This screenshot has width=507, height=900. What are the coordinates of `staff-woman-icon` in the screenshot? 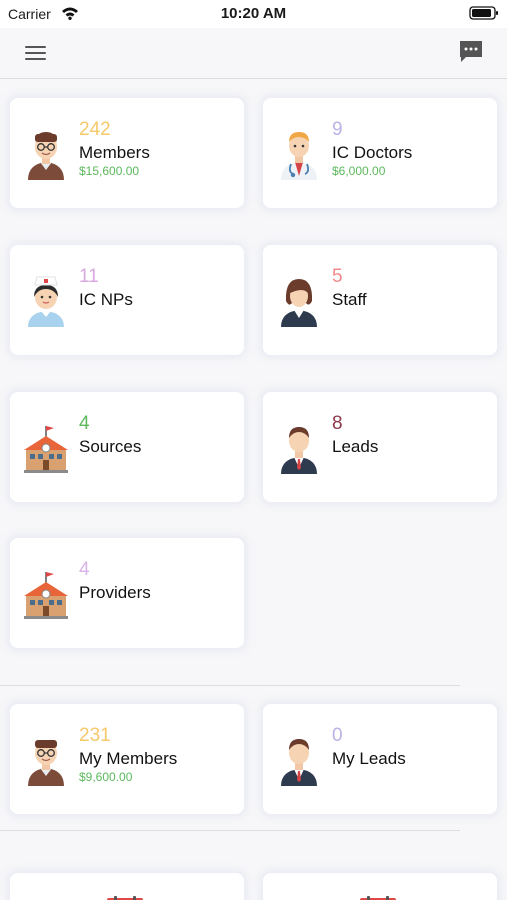 It's located at (299, 299).